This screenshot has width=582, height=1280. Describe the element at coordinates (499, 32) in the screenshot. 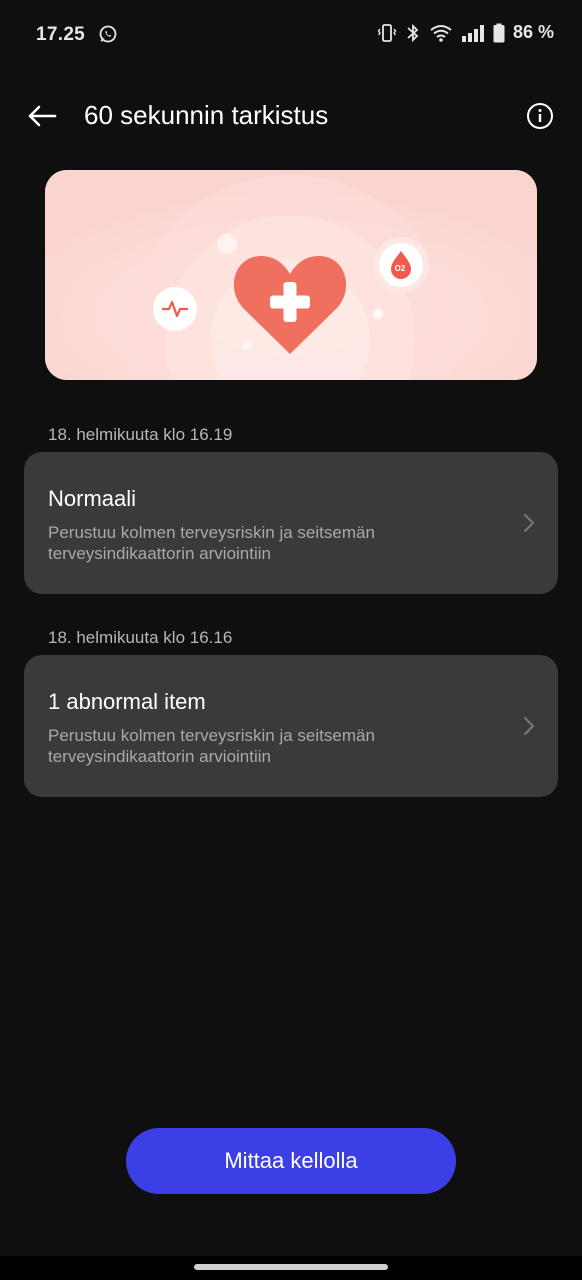

I see `battery-icon` at that location.